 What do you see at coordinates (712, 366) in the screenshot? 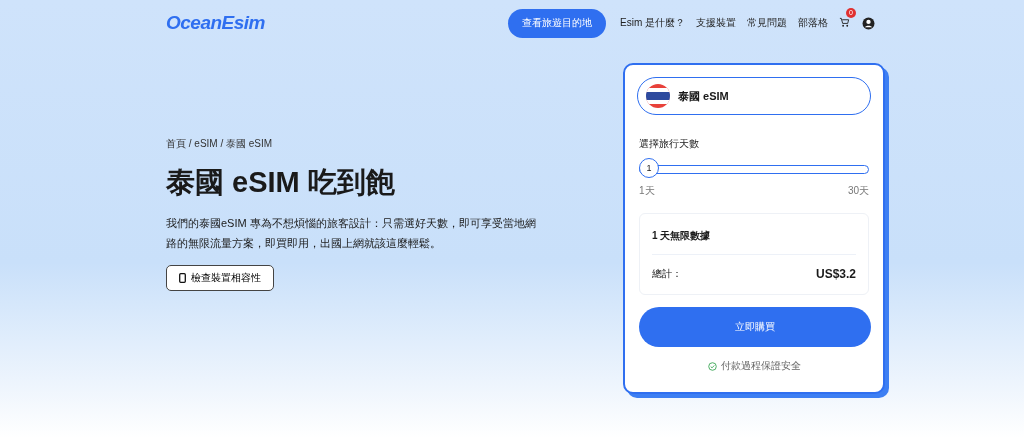
I see `check-circle-icon` at bounding box center [712, 366].